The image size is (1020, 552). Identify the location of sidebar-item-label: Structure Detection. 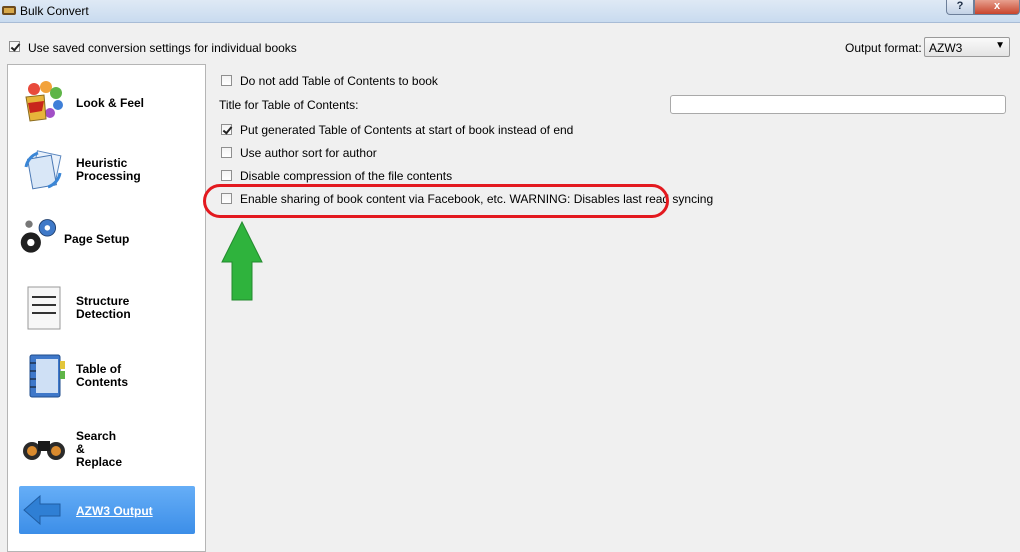
(103, 307).